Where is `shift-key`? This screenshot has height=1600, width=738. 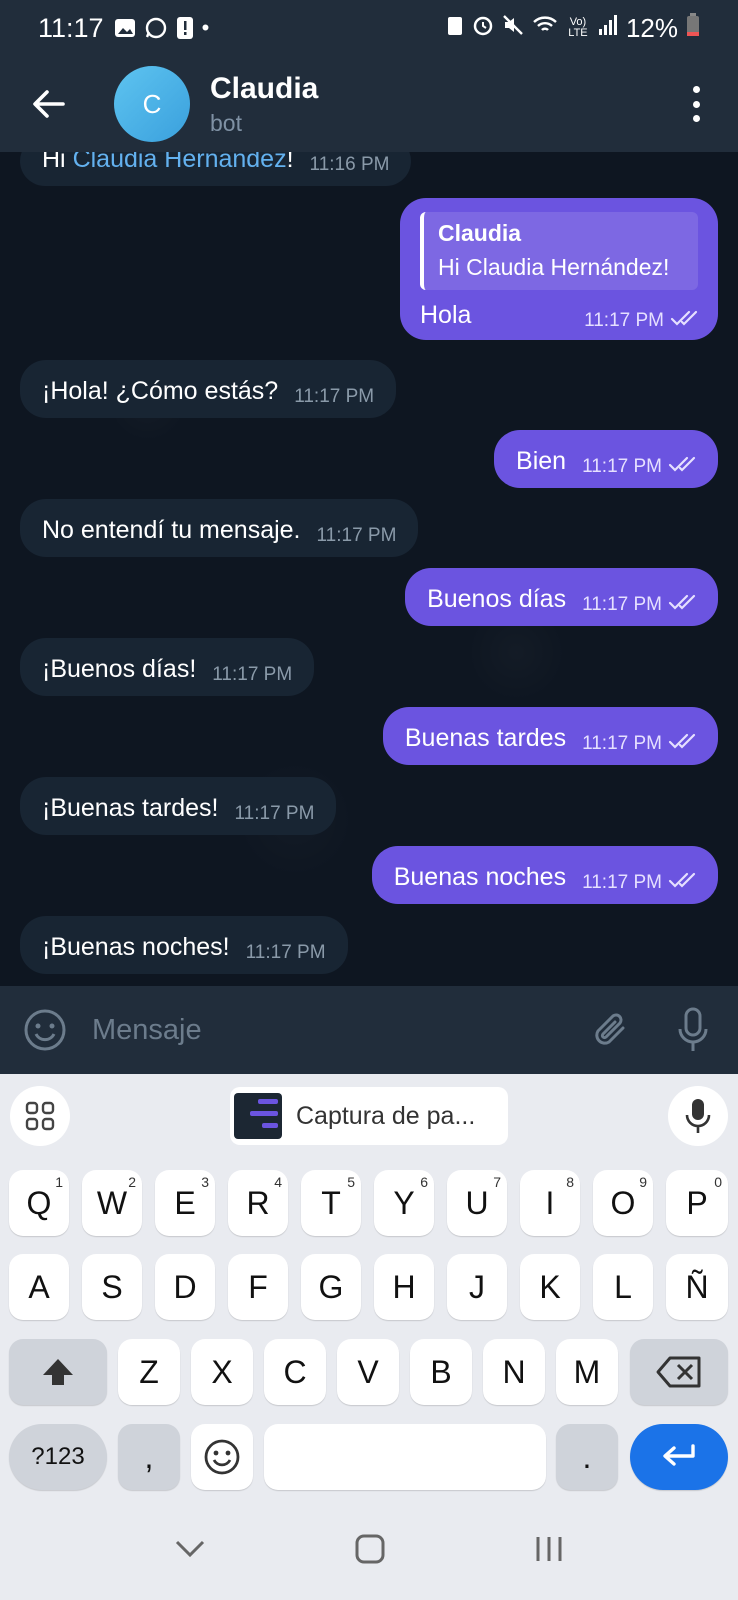 shift-key is located at coordinates (58, 1372).